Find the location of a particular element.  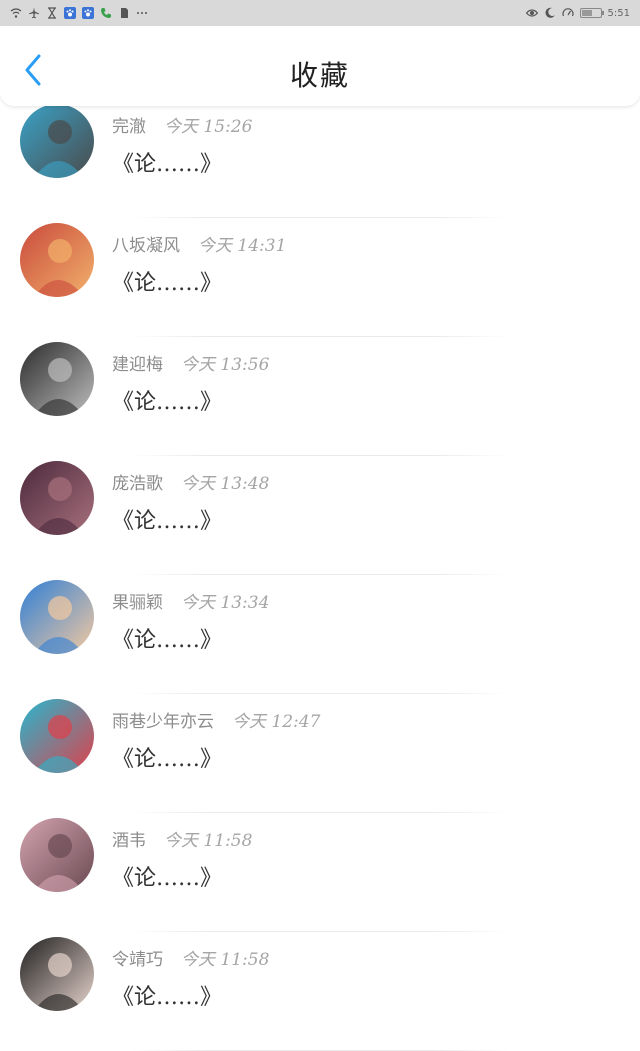

list-item: 雨巷少年亦云 今天 12:47 《论……》 is located at coordinates (320, 754).